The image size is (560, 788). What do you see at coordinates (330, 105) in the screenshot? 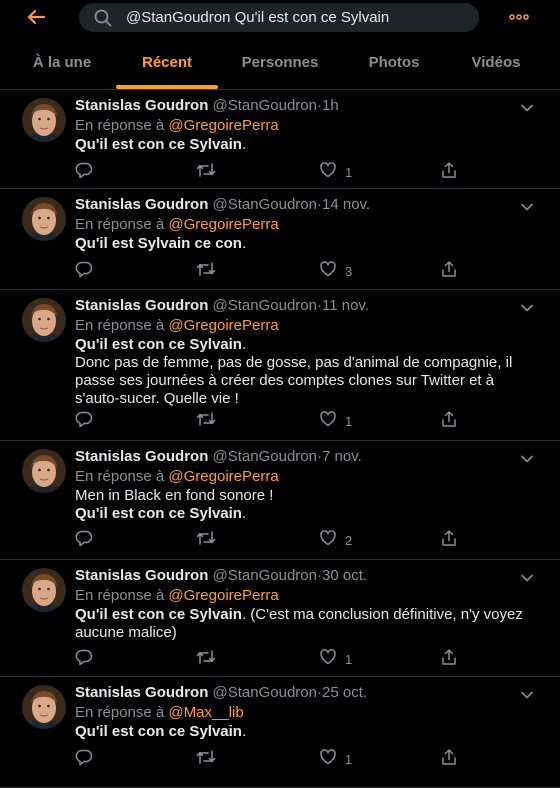
I see `tweet-time: 1h` at bounding box center [330, 105].